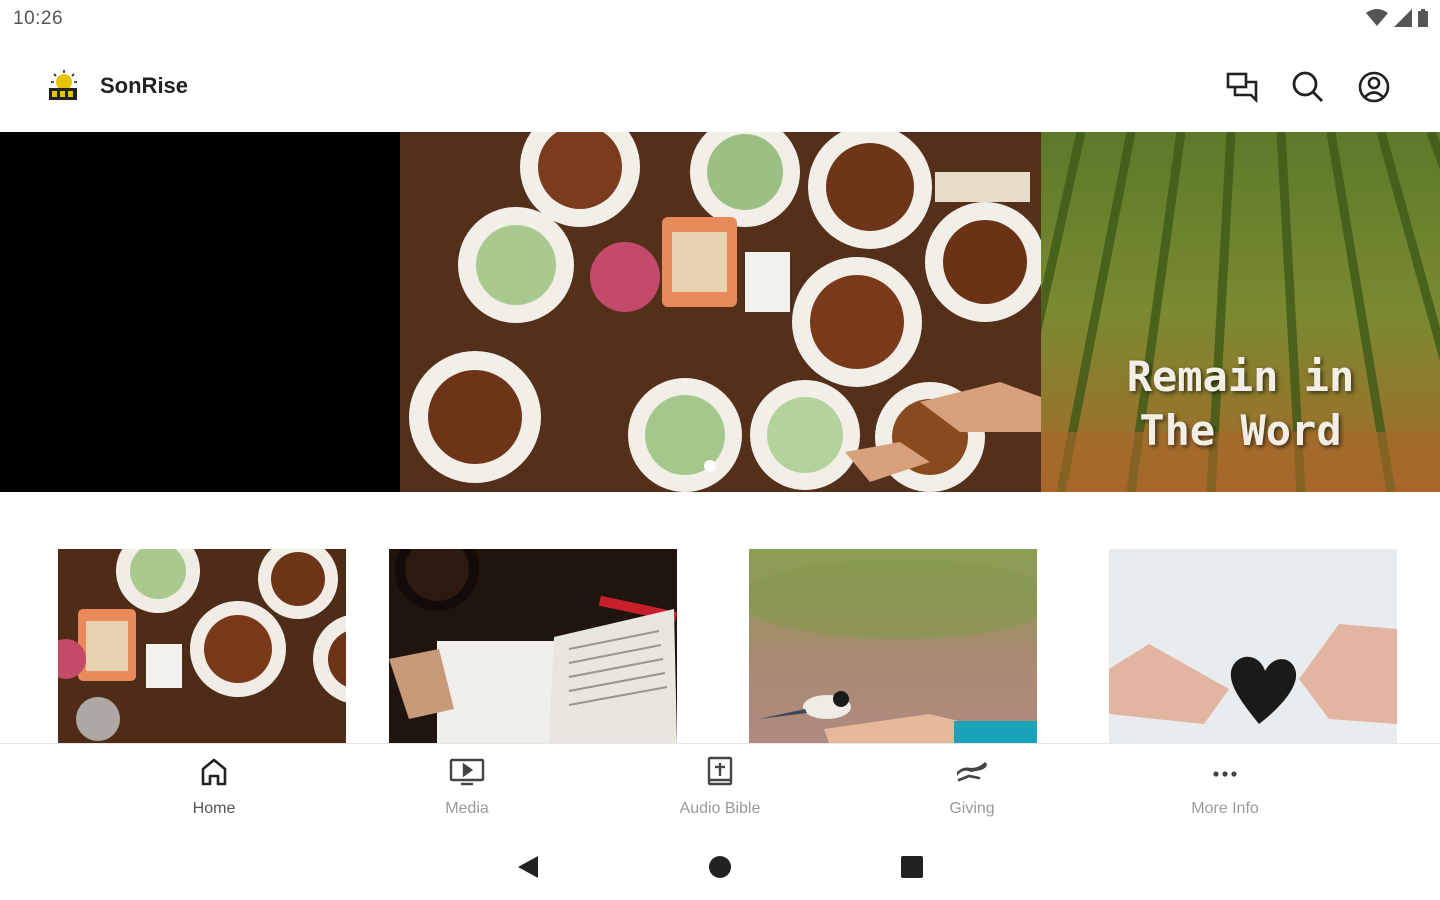  Describe the element at coordinates (1377, 17) in the screenshot. I see `wifi-icon` at that location.